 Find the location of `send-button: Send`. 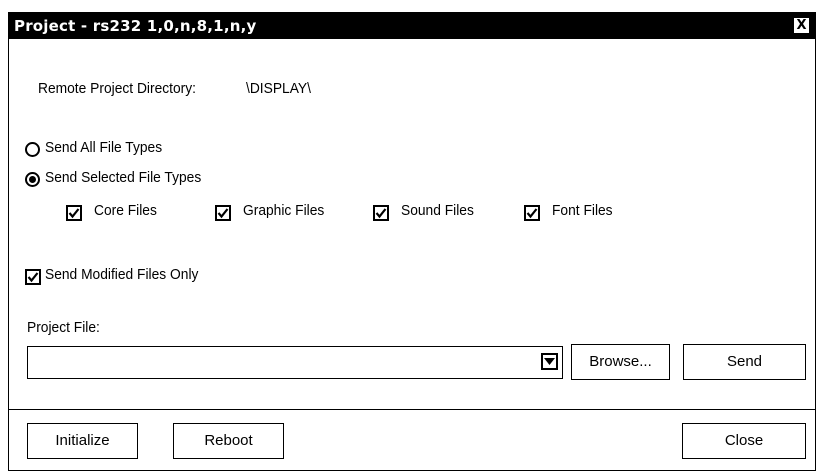

send-button: Send is located at coordinates (744, 362).